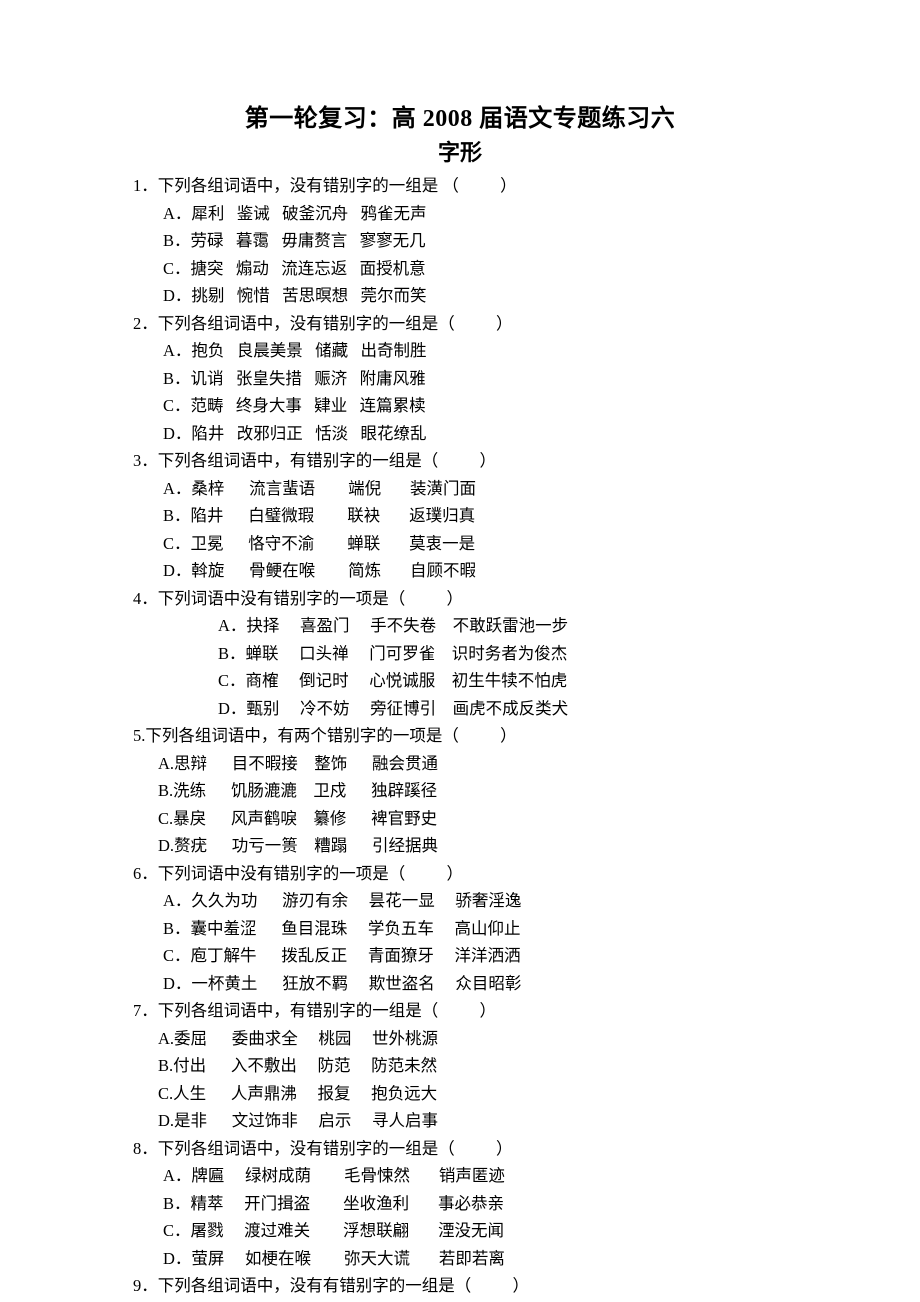  I want to click on question-option: B．陷井 白璧微瑕 联袂 返璞归真, so click(460, 516).